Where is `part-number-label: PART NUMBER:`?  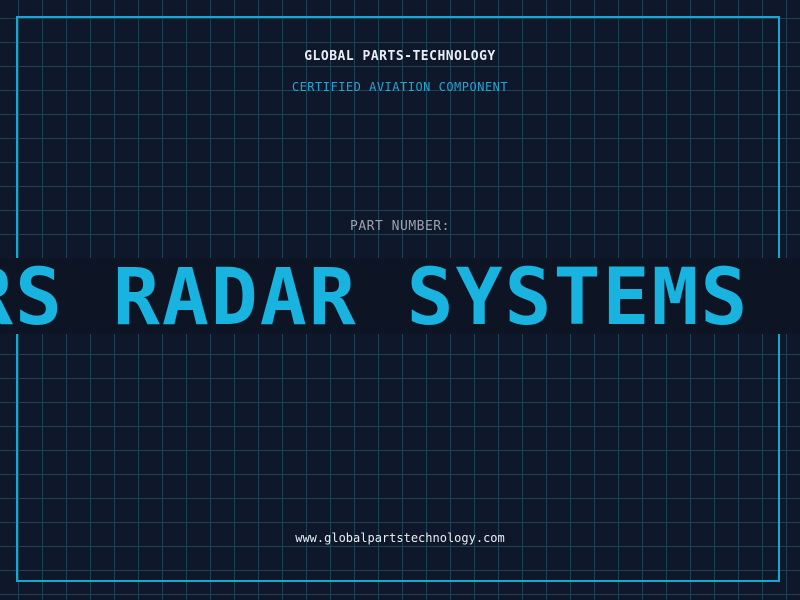 part-number-label: PART NUMBER: is located at coordinates (400, 226).